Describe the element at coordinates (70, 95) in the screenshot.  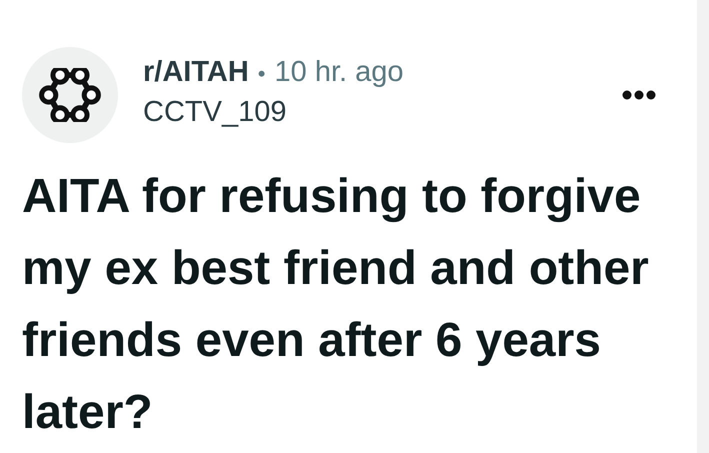
I see `community-icon` at that location.